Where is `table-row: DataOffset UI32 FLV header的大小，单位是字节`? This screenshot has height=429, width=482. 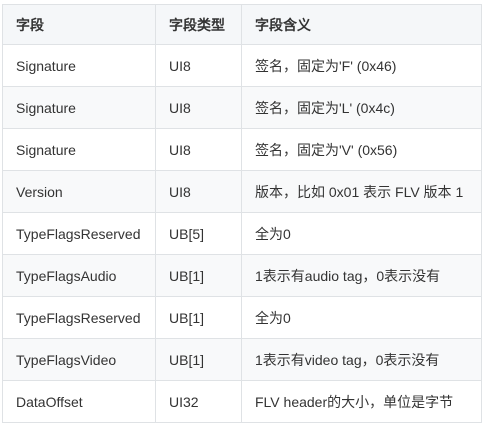
table-row: DataOffset UI32 FLV header的大小，单位是字节 is located at coordinates (242, 401).